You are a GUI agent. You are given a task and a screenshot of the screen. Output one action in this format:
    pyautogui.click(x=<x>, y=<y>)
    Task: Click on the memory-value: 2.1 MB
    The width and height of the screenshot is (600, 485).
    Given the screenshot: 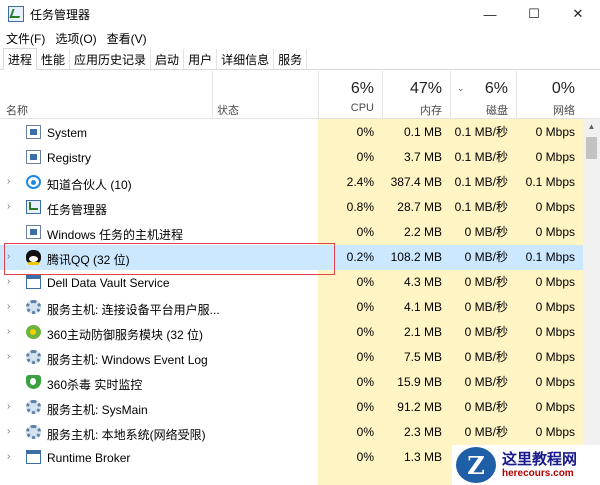 What is the action you would take?
    pyautogui.click(x=422, y=332)
    